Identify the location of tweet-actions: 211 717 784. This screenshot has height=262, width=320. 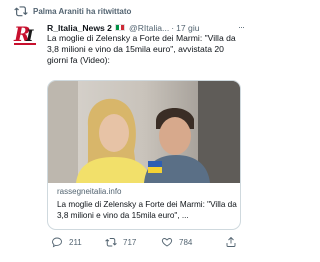
(145, 244).